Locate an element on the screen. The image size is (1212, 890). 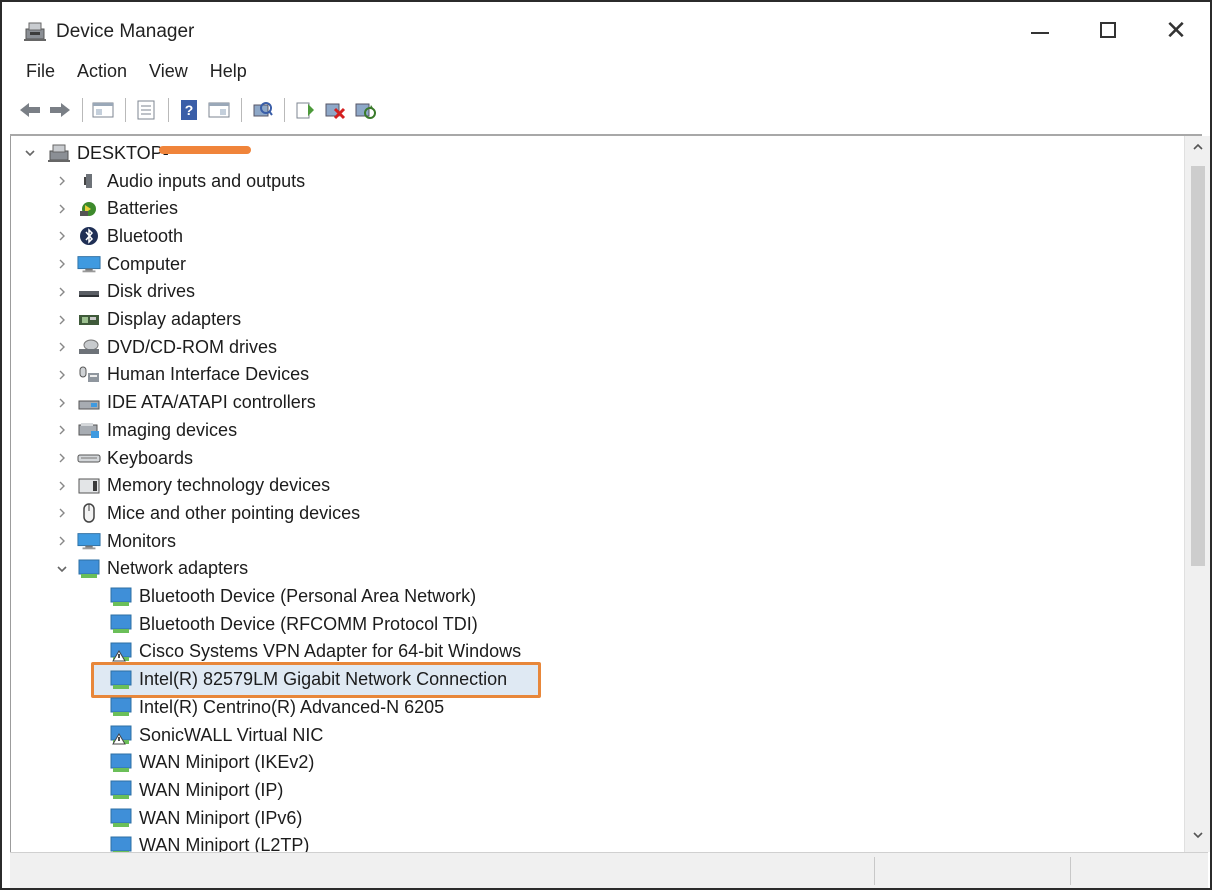
network-adapter-item: WAN Miniport (L2TP) is located at coordinates (209, 842).